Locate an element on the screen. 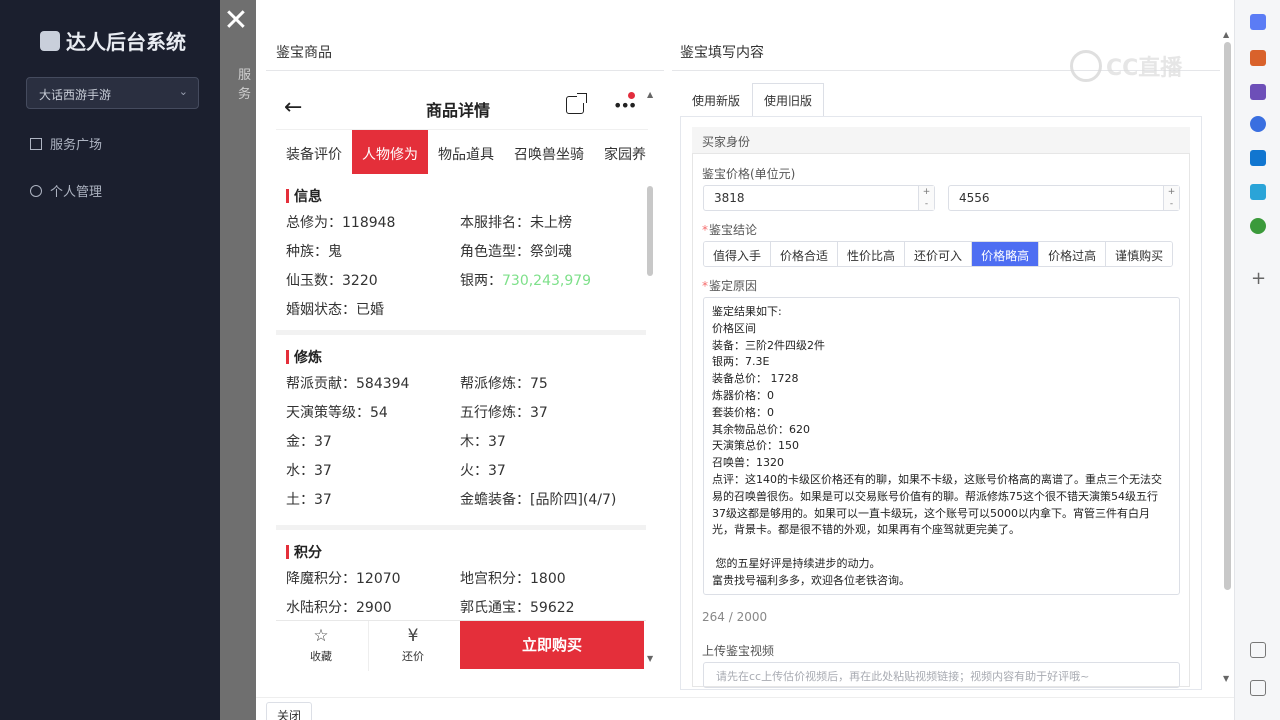  conclusion-option: 还价可入 is located at coordinates (939, 254).